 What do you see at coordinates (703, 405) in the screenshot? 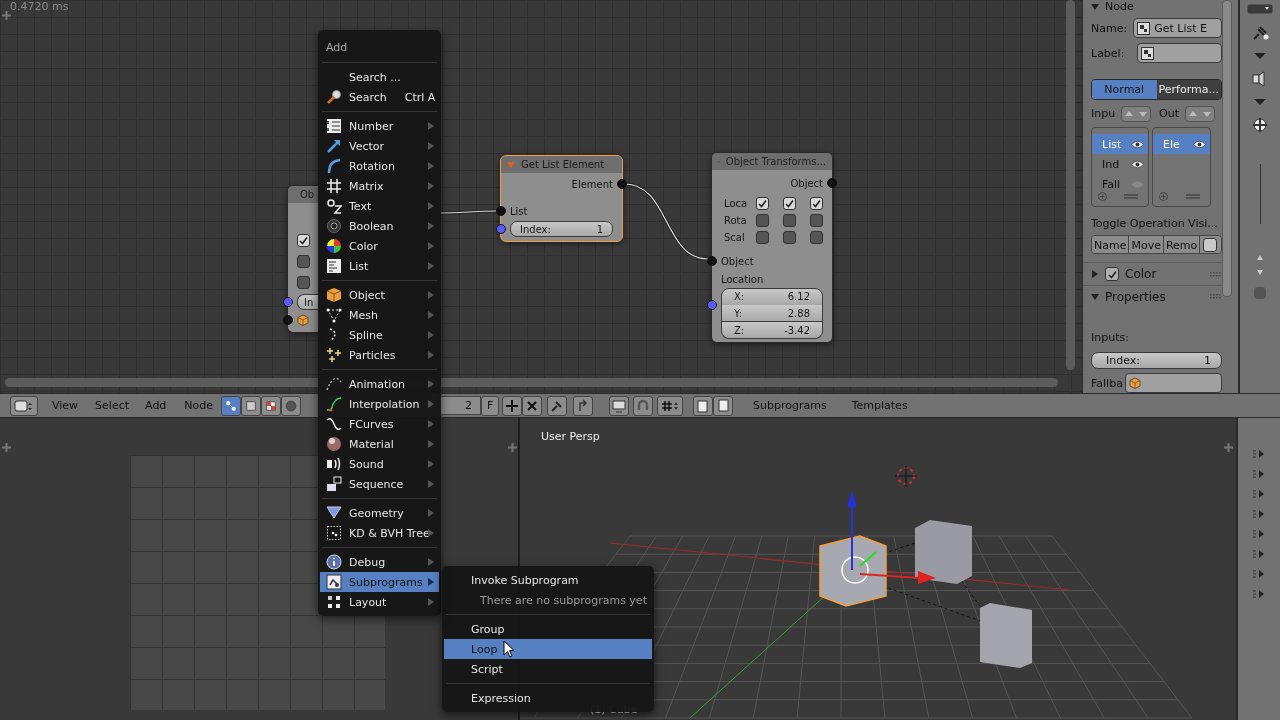
I see `copy-button` at bounding box center [703, 405].